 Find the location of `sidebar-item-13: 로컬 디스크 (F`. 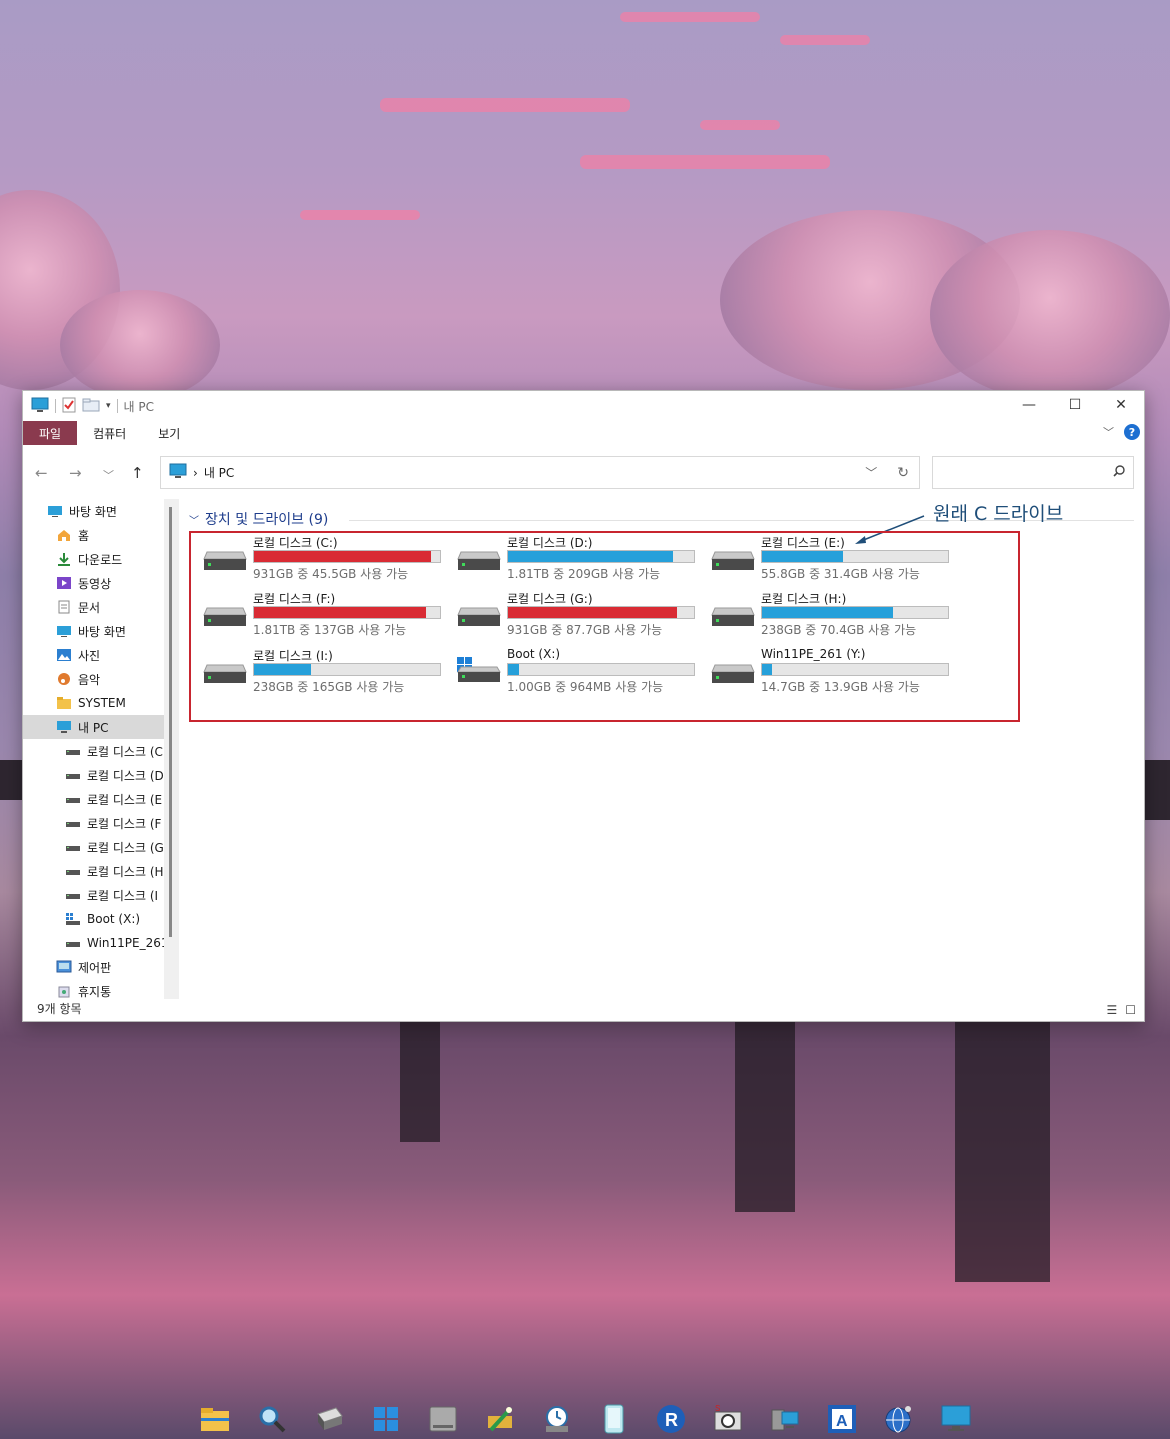

sidebar-item-13: 로컬 디스크 (F is located at coordinates (100, 823).